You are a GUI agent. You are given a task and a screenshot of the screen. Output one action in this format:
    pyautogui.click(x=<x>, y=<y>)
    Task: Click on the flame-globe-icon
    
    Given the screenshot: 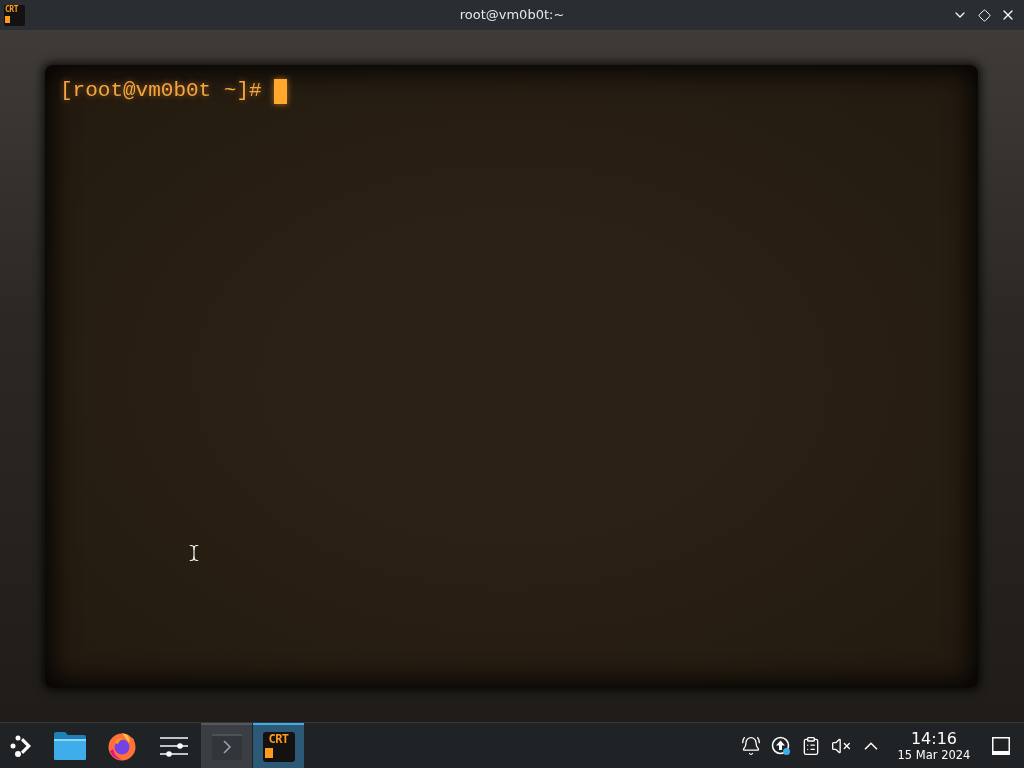 What is the action you would take?
    pyautogui.click(x=122, y=745)
    